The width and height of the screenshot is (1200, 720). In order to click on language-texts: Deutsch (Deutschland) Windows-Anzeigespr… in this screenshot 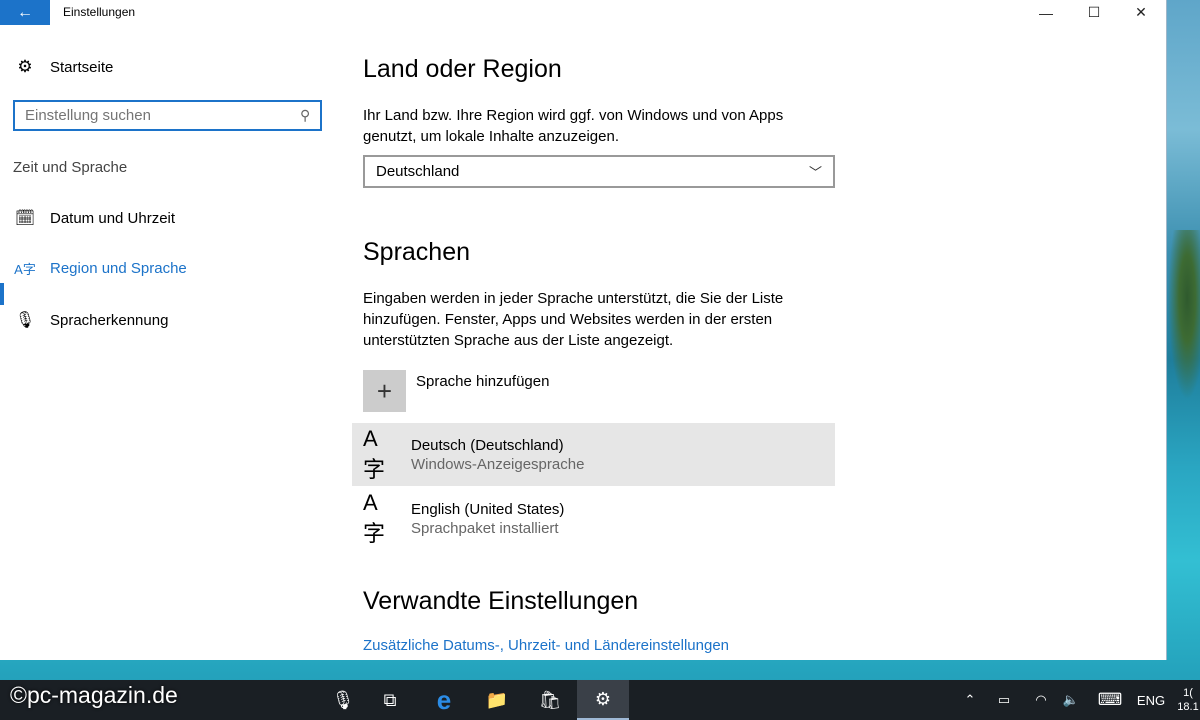, I will do `click(497, 455)`.